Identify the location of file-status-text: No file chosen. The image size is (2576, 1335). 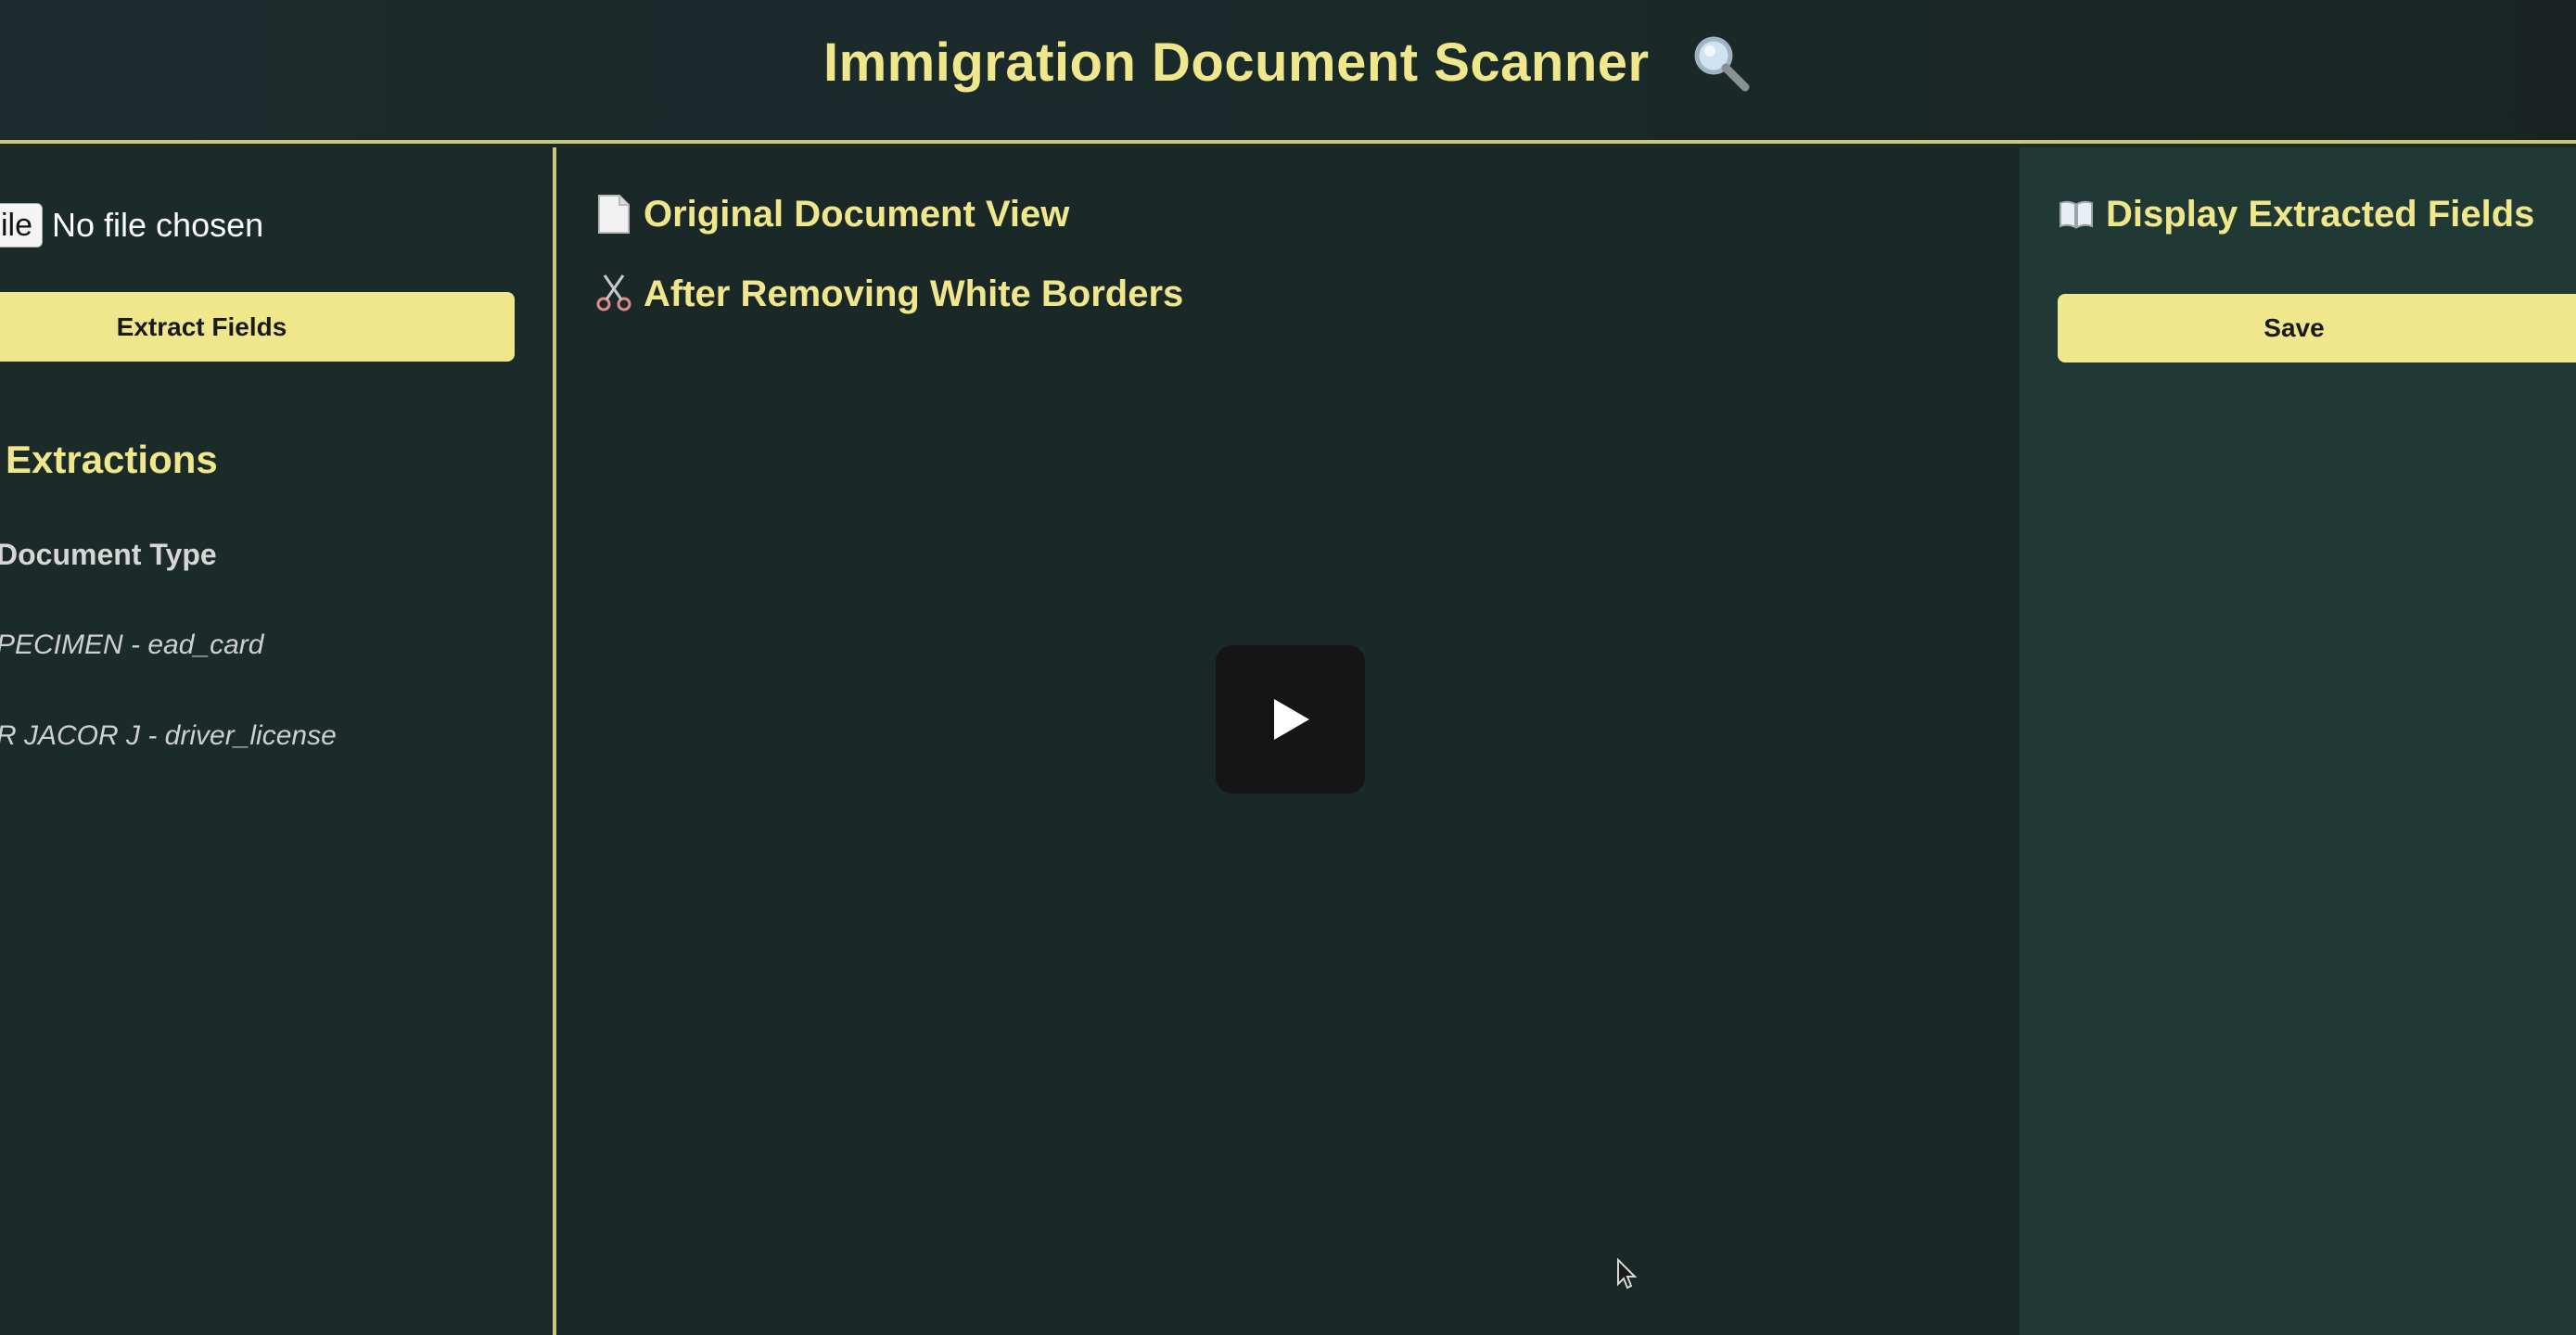
(158, 225).